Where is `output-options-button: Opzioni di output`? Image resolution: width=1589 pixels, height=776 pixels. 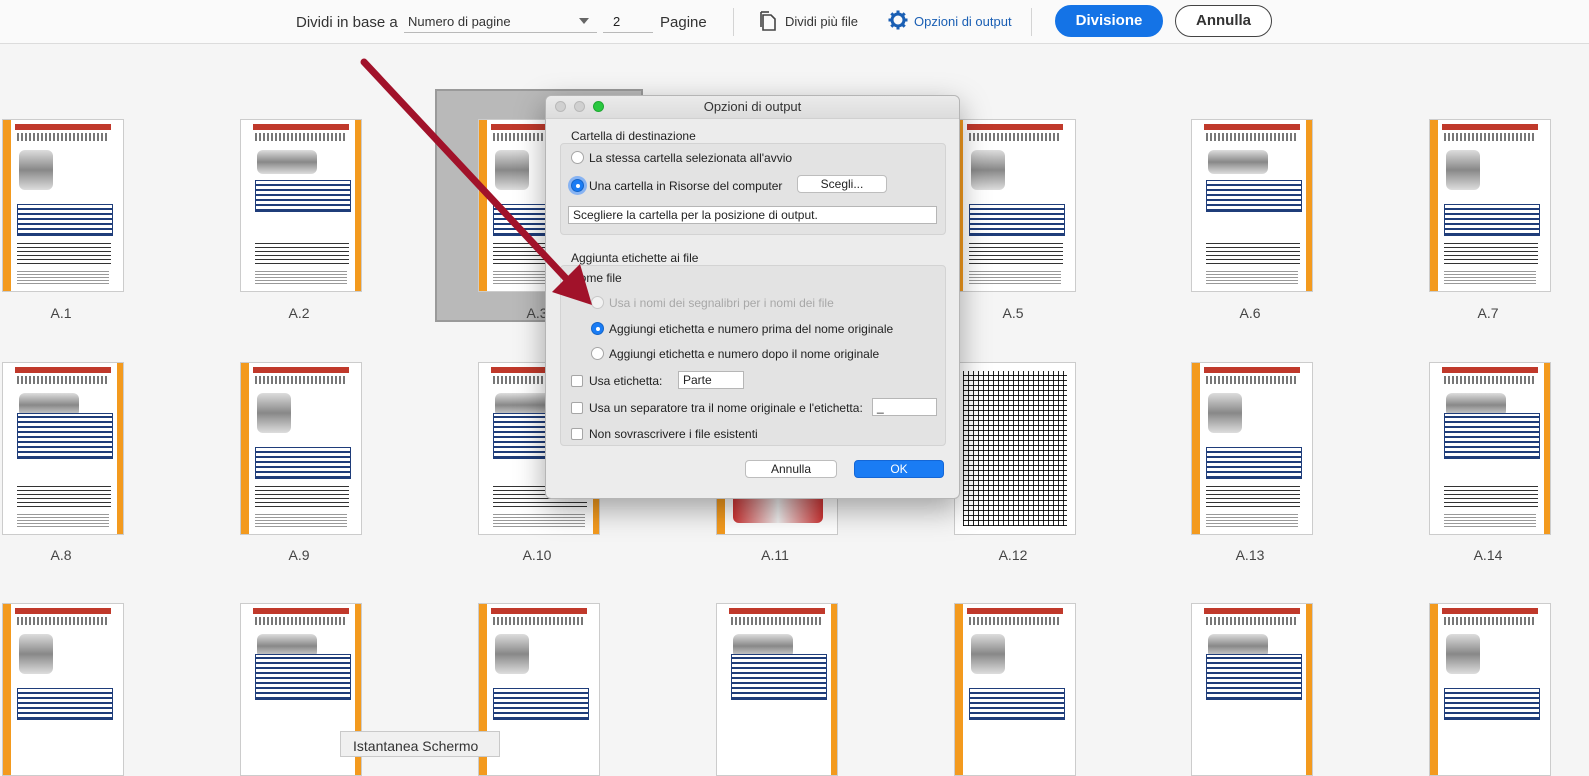 output-options-button: Opzioni di output is located at coordinates (953, 22).